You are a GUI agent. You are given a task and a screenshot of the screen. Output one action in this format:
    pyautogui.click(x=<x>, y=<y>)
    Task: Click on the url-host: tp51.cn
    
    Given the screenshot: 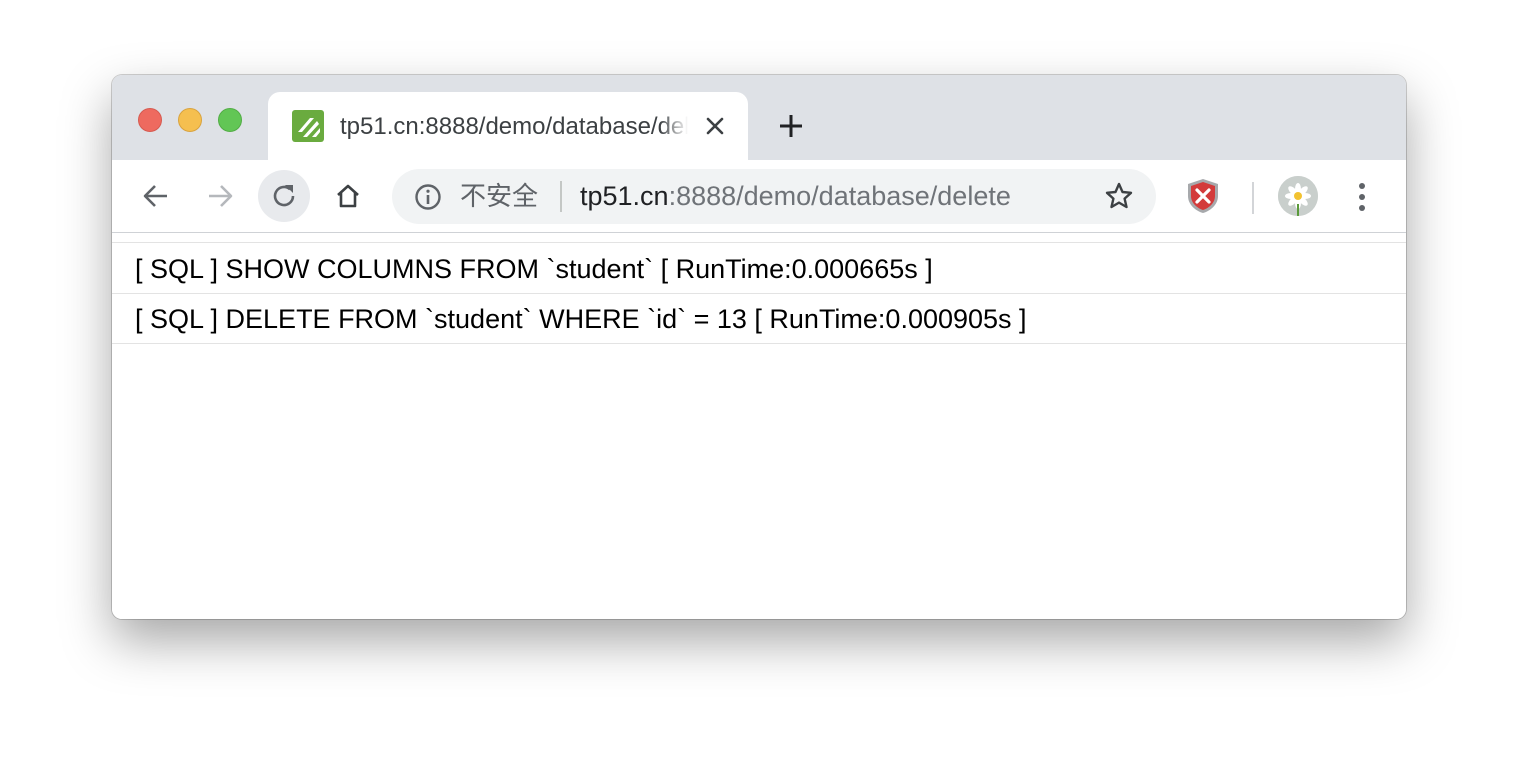 What is the action you would take?
    pyautogui.click(x=624, y=196)
    